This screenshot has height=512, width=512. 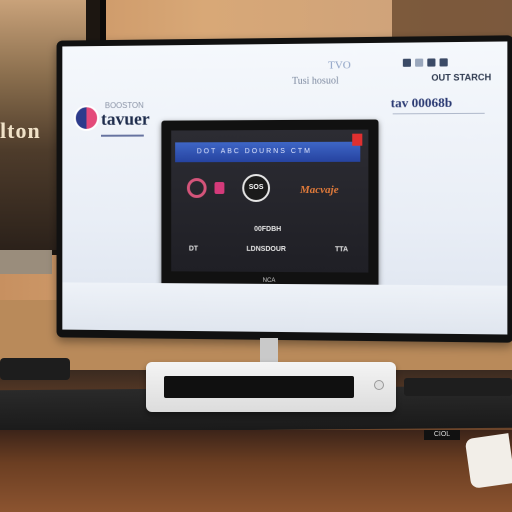 I want to click on pink-square-icon, so click(x=219, y=188).